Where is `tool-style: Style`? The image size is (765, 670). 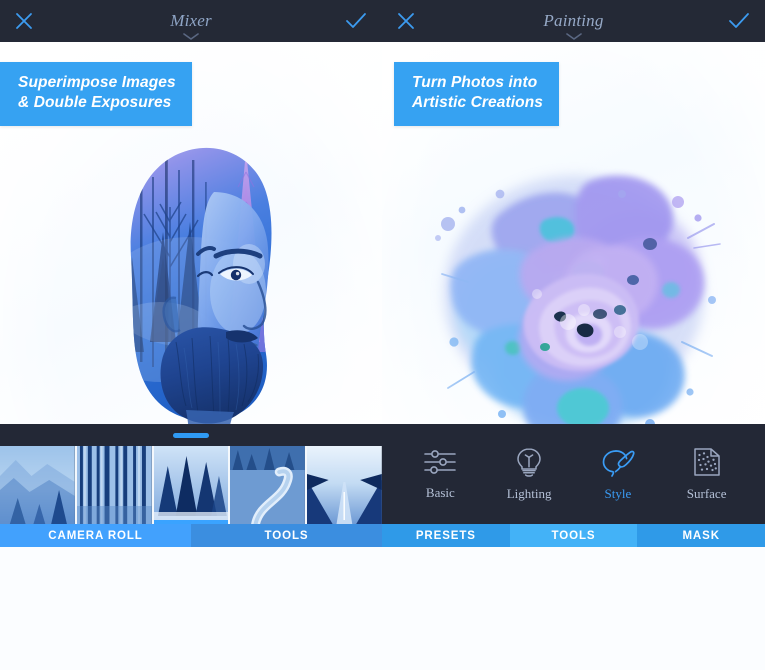
tool-style: Style is located at coordinates (618, 474).